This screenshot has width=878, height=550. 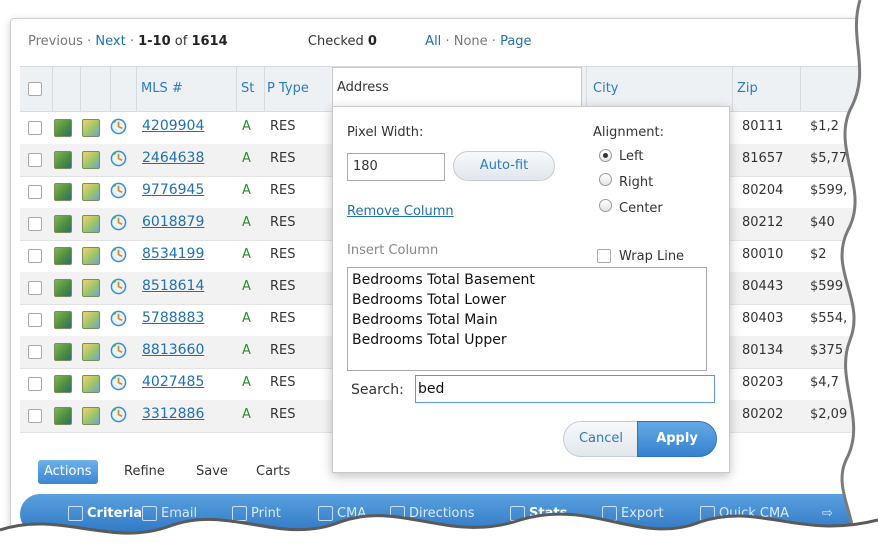 I want to click on property-type-cell: RES, so click(x=283, y=254).